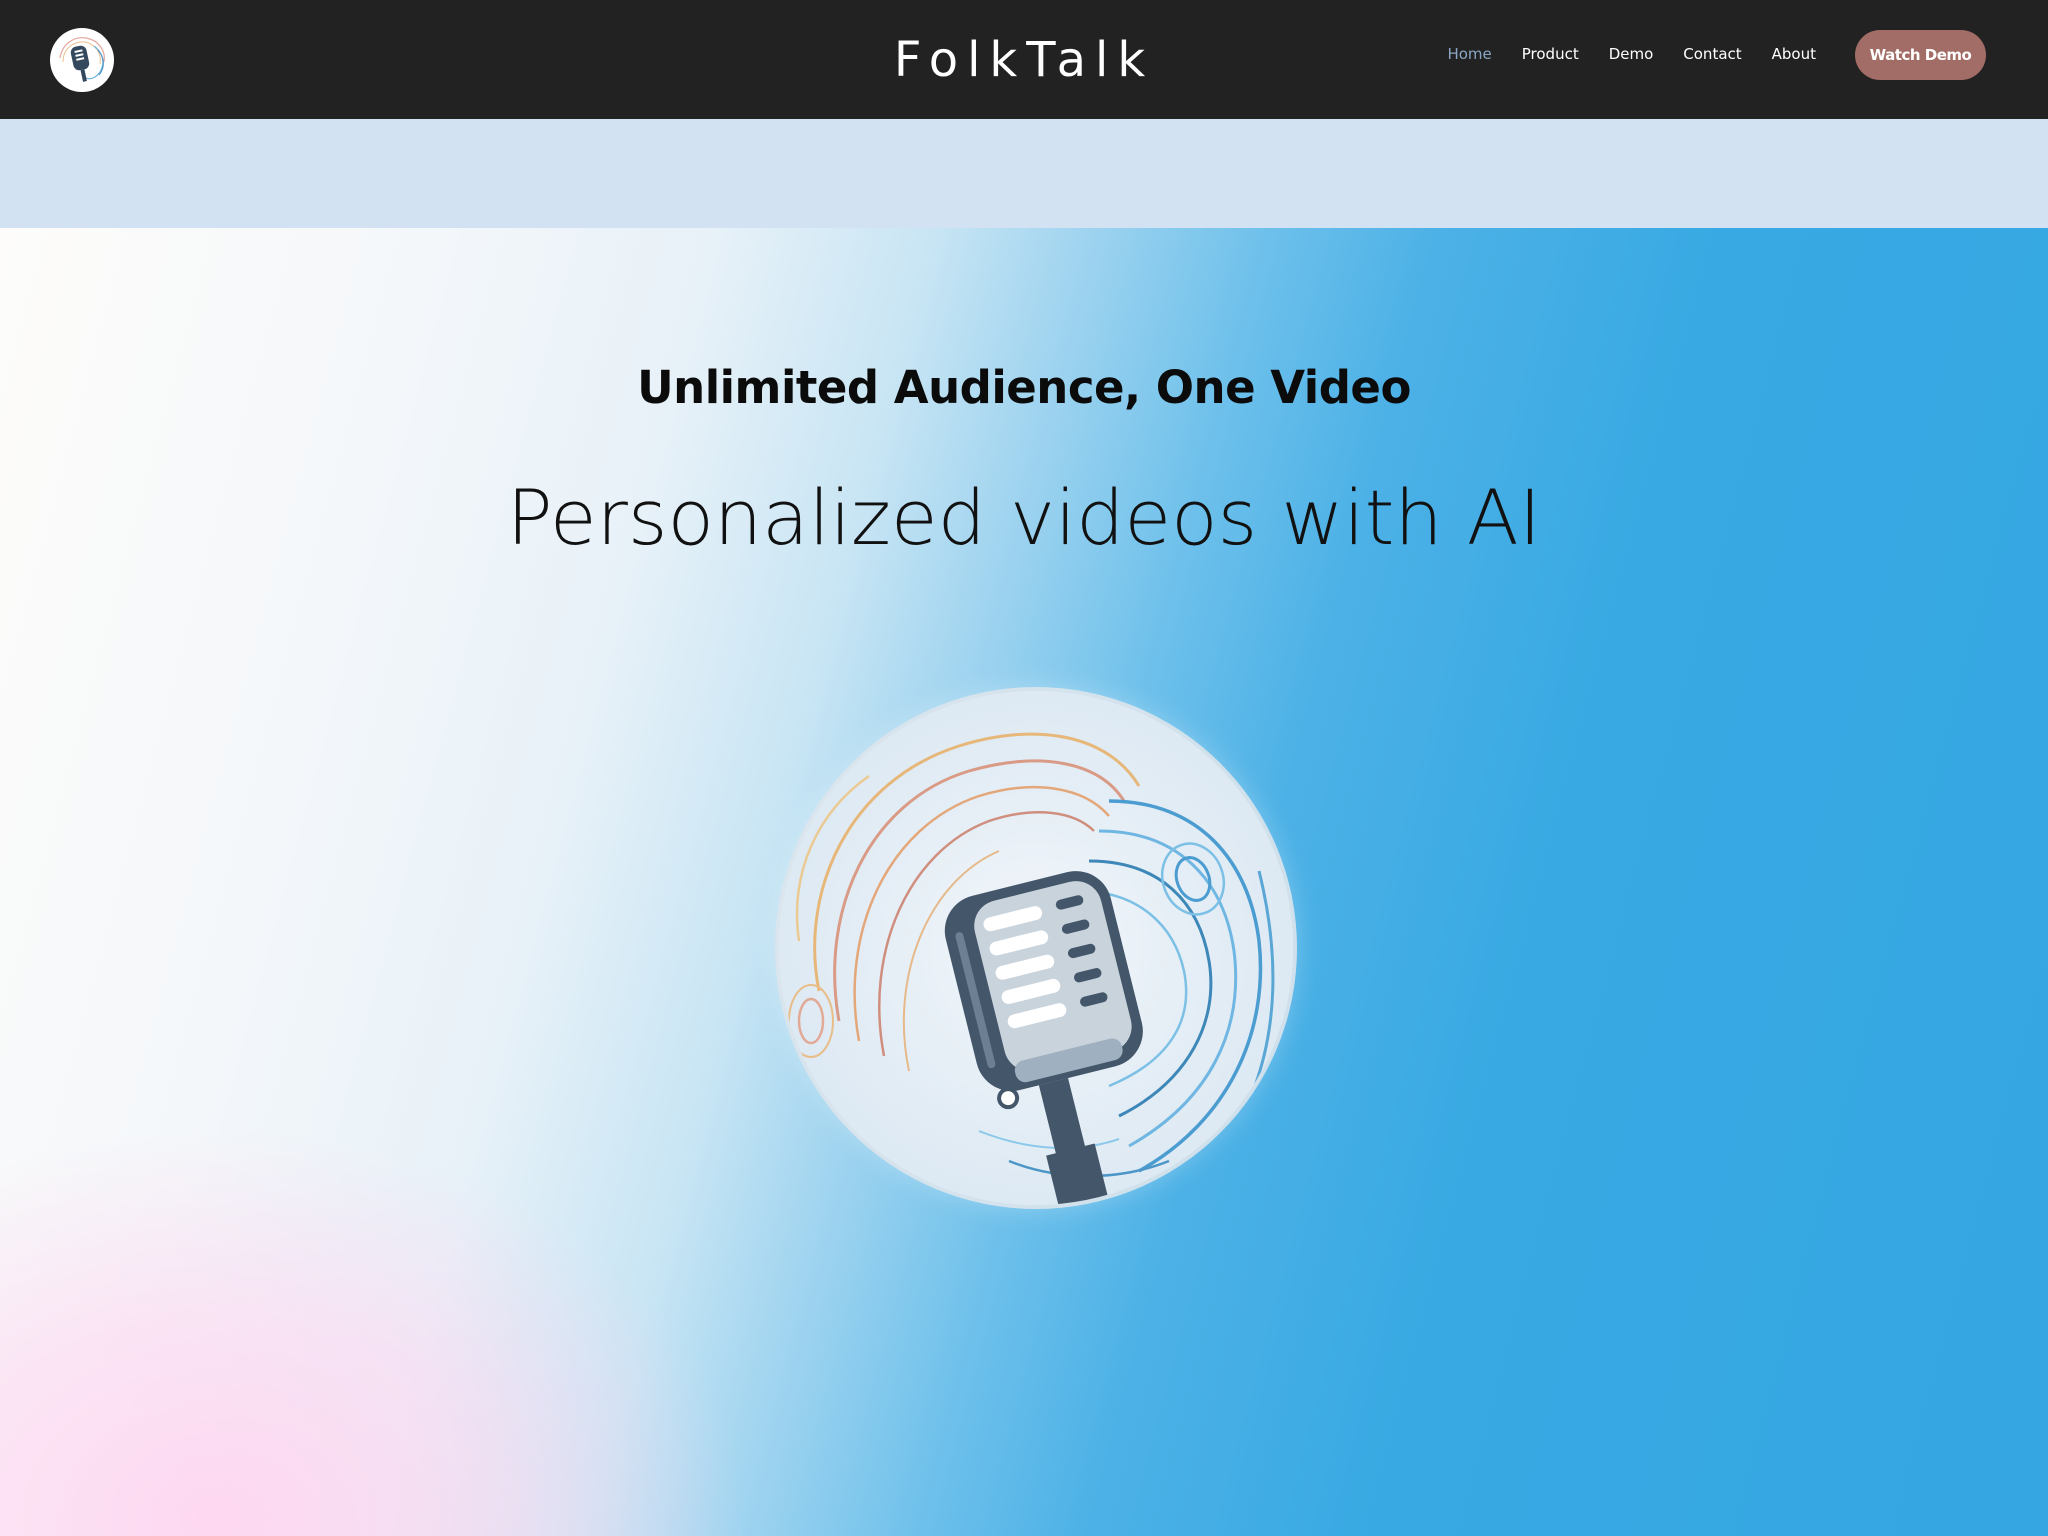  I want to click on nav-home: Home, so click(1469, 54).